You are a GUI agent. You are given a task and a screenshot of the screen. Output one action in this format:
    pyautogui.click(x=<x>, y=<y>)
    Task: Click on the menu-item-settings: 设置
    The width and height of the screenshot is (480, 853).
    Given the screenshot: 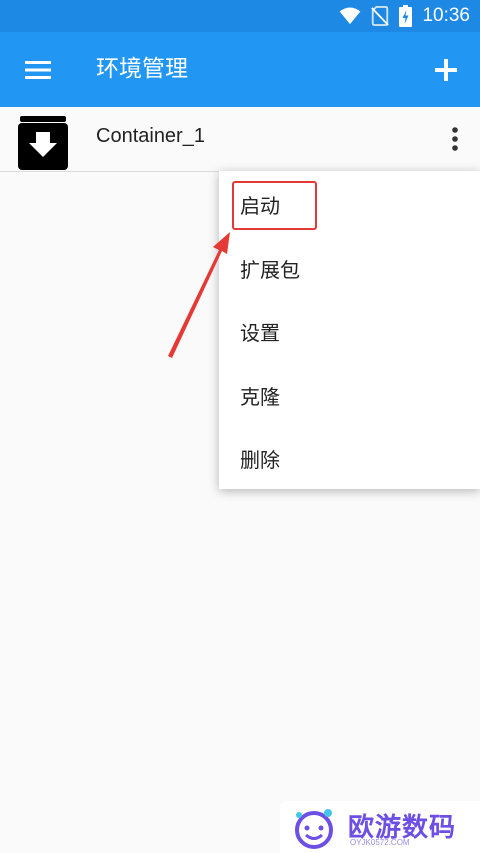 What is the action you would take?
    pyautogui.click(x=349, y=330)
    